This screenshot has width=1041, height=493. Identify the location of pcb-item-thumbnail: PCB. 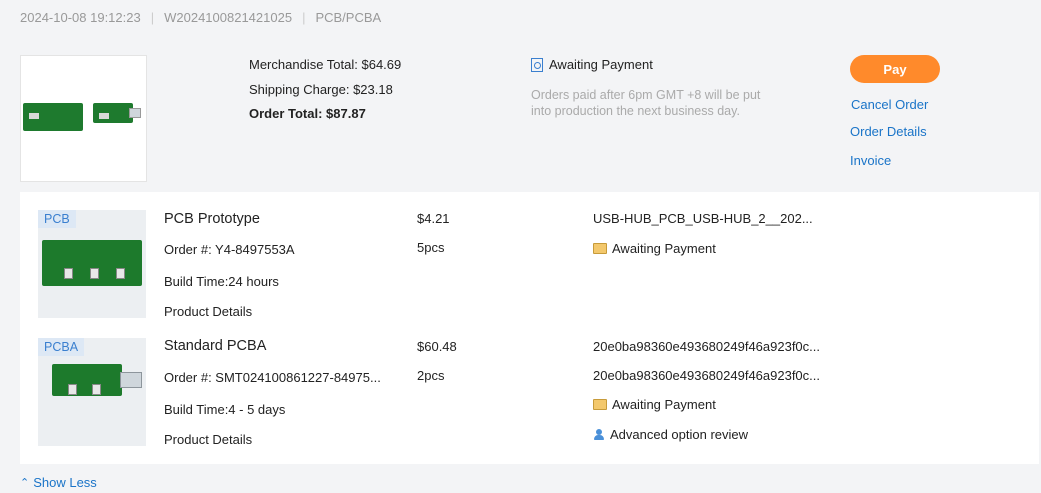
(92, 264).